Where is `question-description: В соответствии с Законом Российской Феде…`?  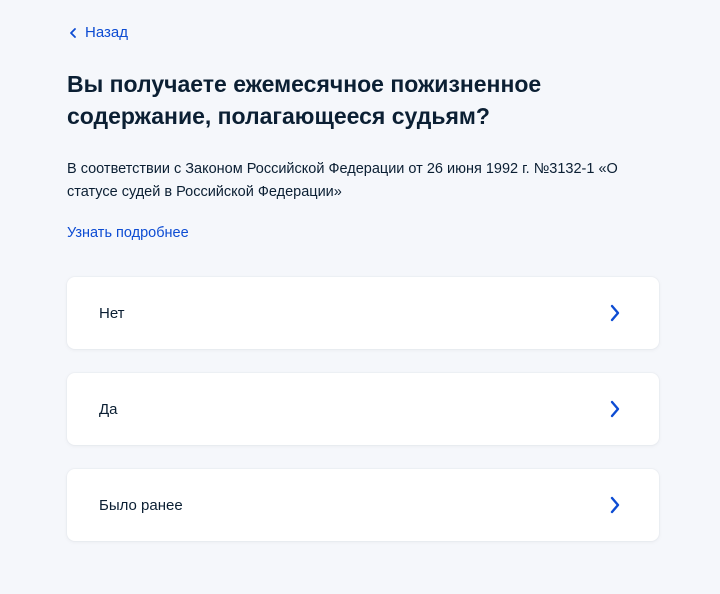 question-description: В соответствии с Законом Российской Феде… is located at coordinates (342, 180).